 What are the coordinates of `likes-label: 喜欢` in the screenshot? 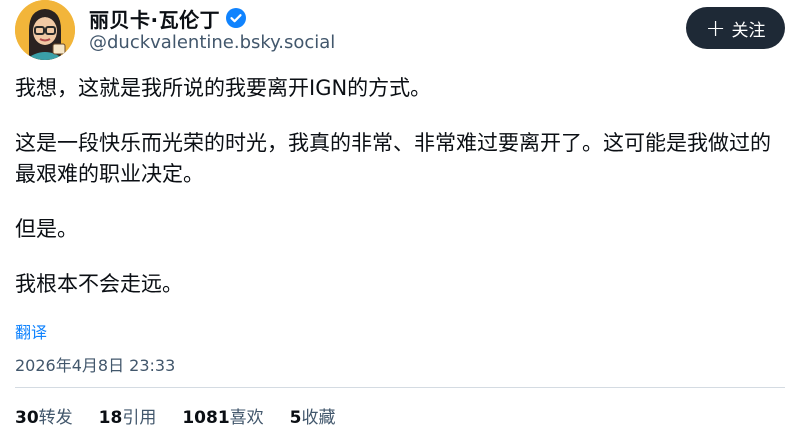 It's located at (246, 418).